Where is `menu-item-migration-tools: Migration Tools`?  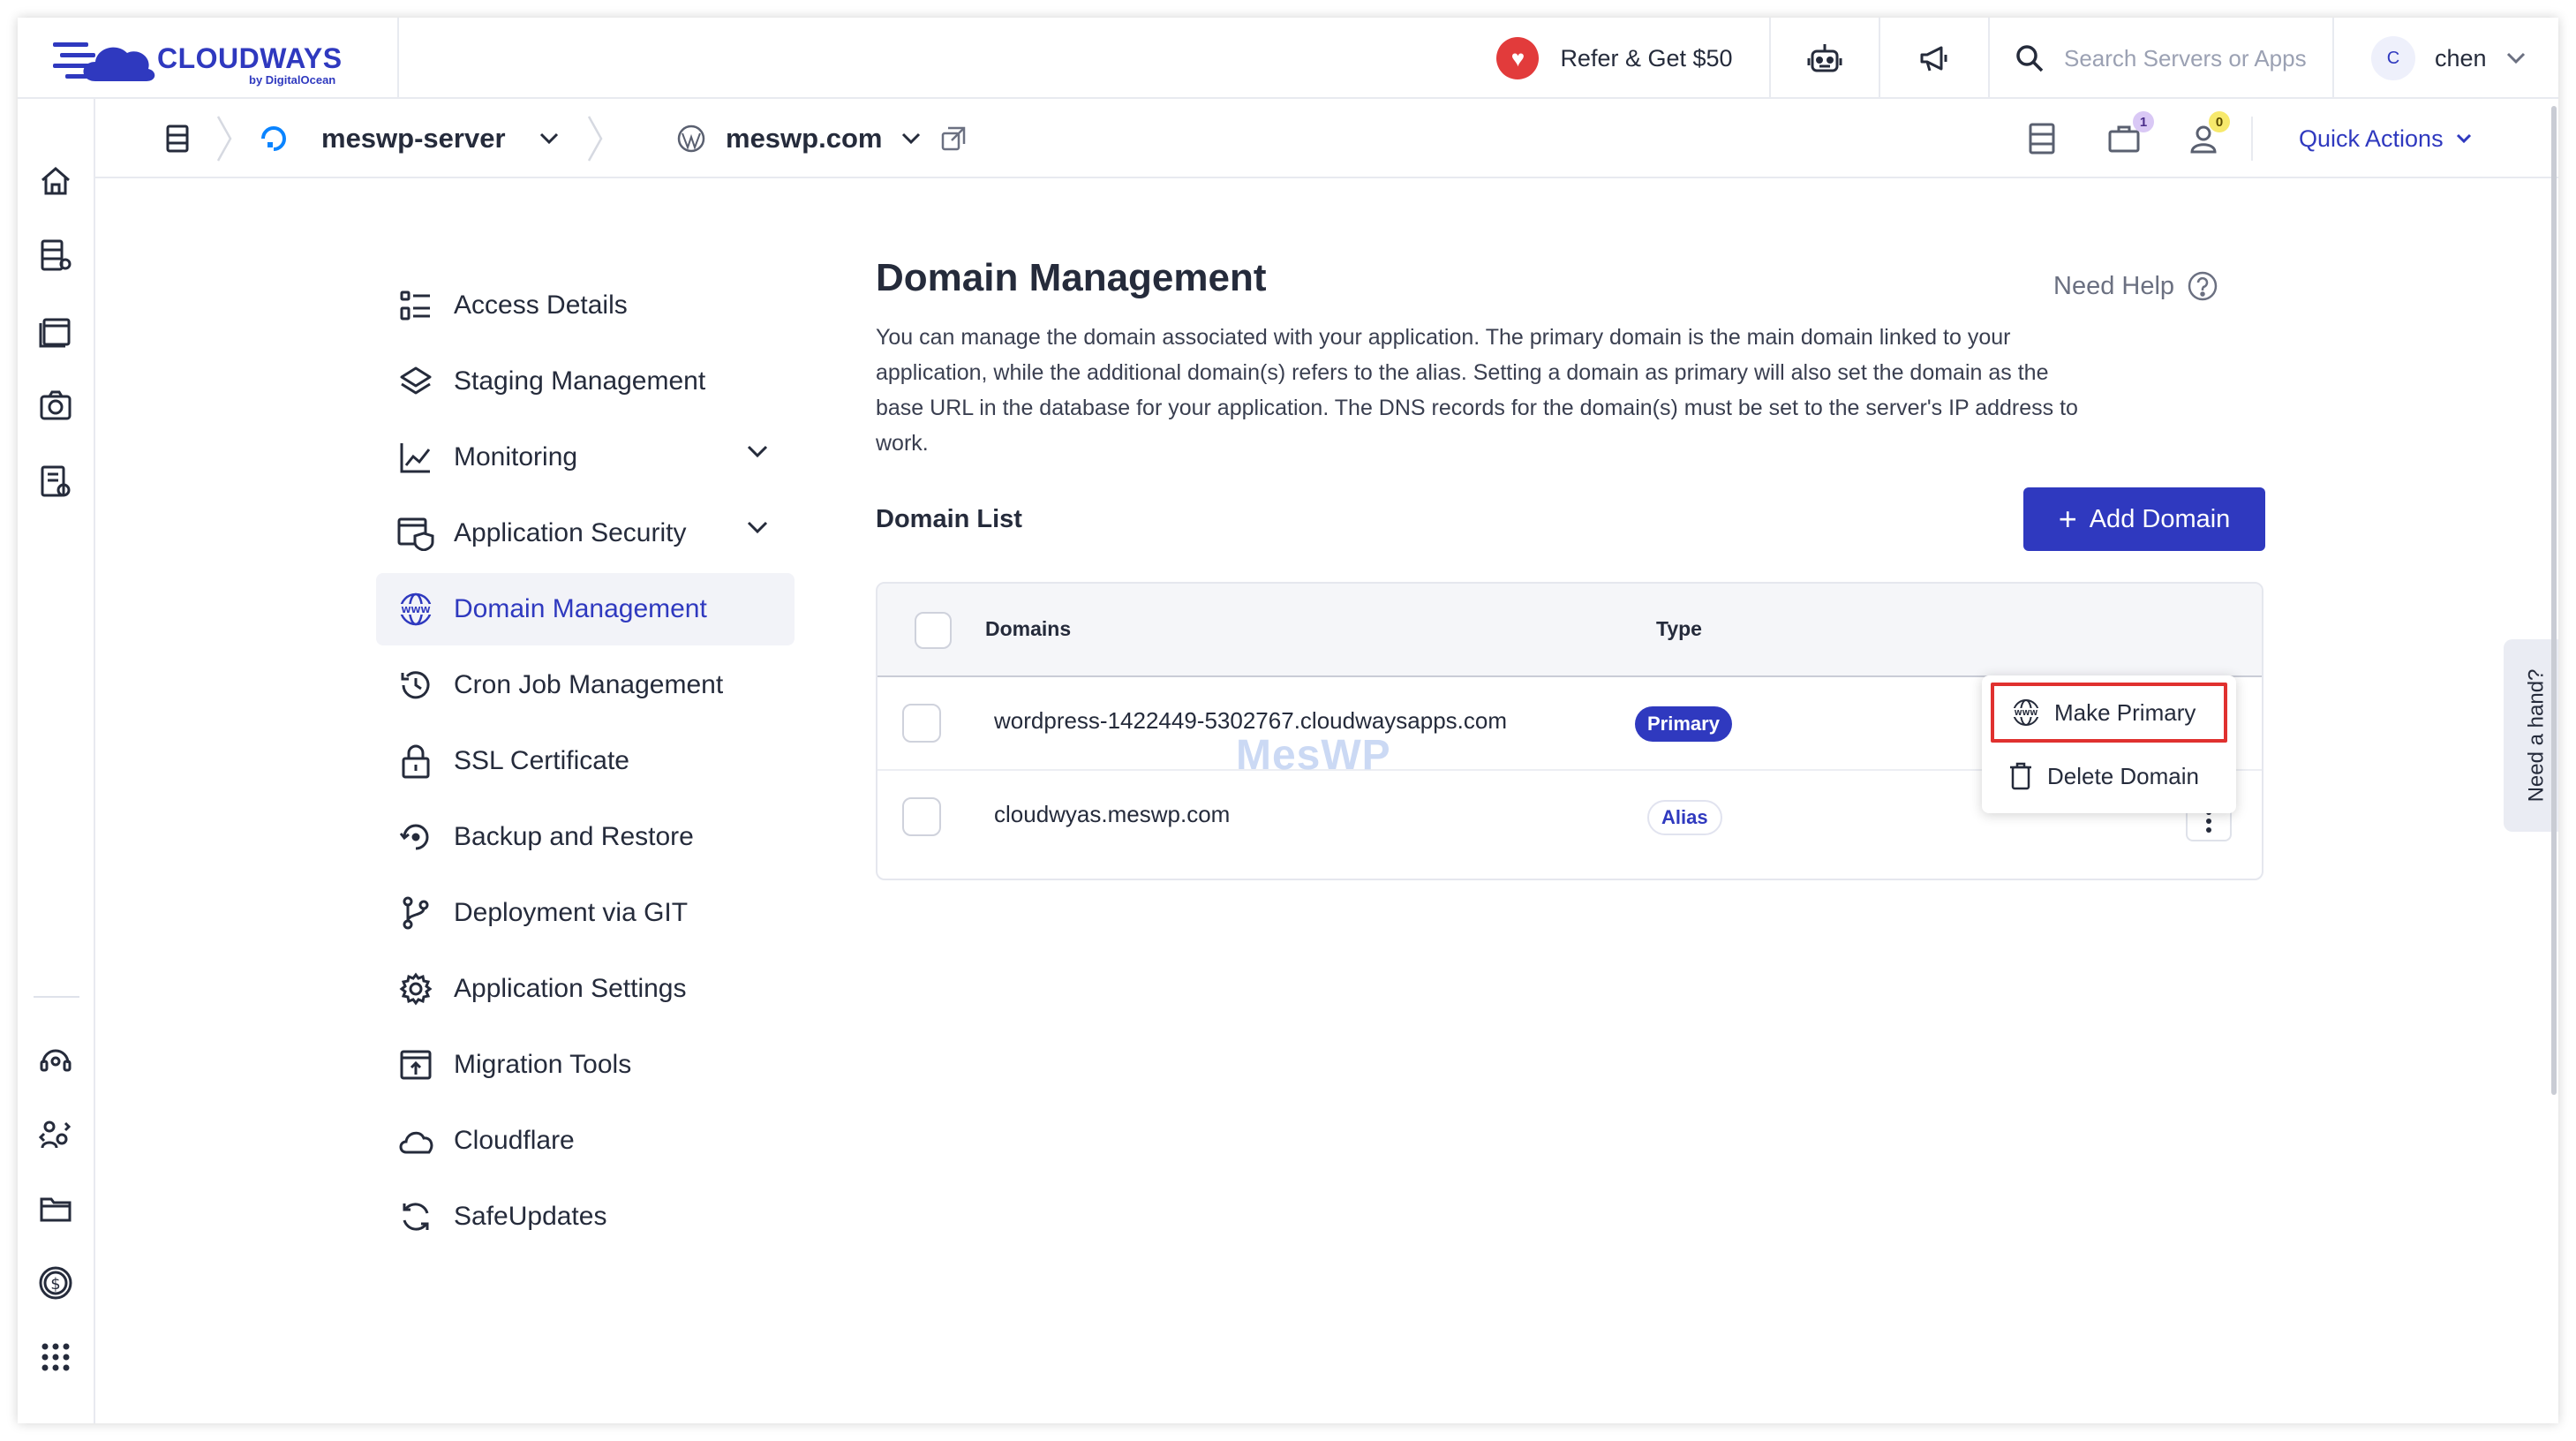
menu-item-migration-tools: Migration Tools is located at coordinates (585, 1065).